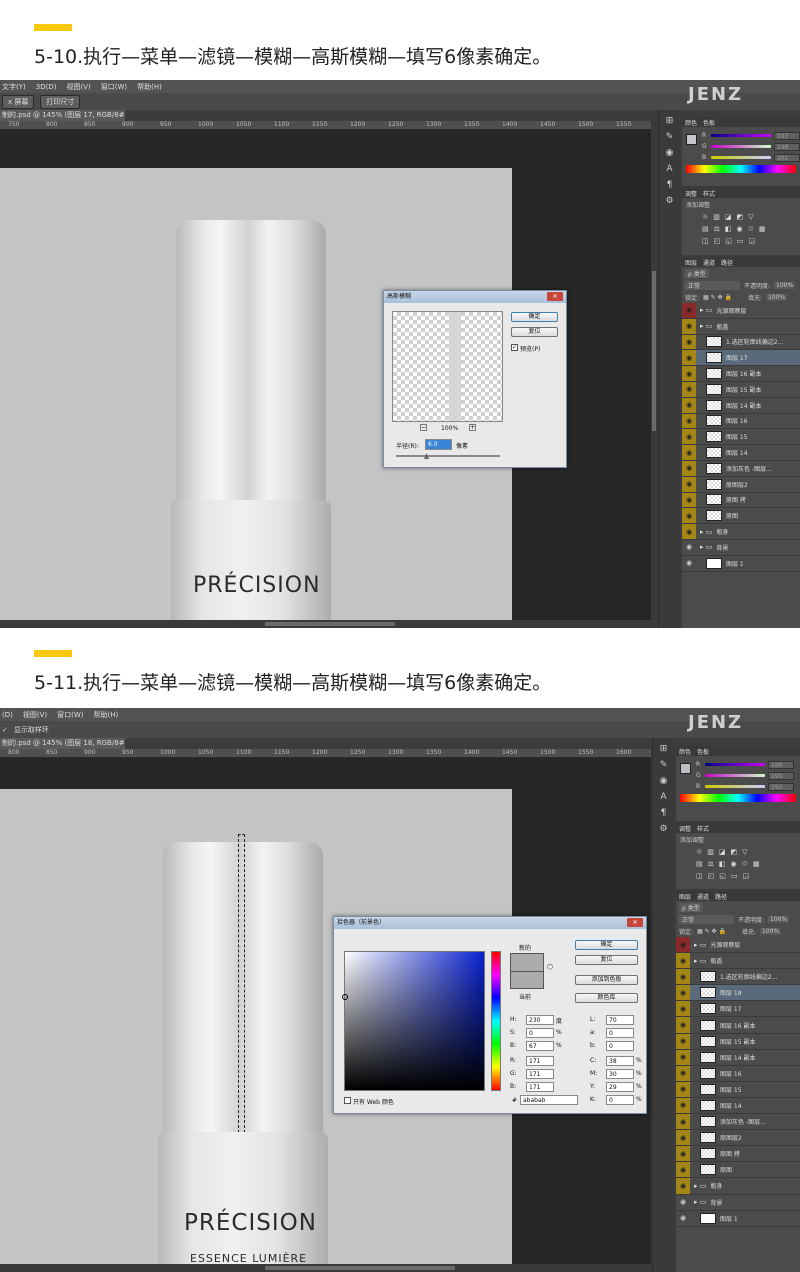 Image resolution: width=800 pixels, height=1272 pixels. Describe the element at coordinates (347, 1100) in the screenshot. I see `web-only-checkbox` at that location.